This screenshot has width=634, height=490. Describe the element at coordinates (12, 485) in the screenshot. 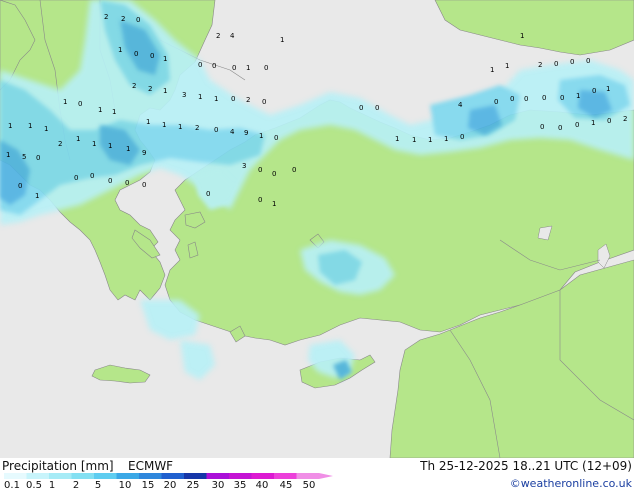

I see `color-scale-tick: 0.1` at that location.